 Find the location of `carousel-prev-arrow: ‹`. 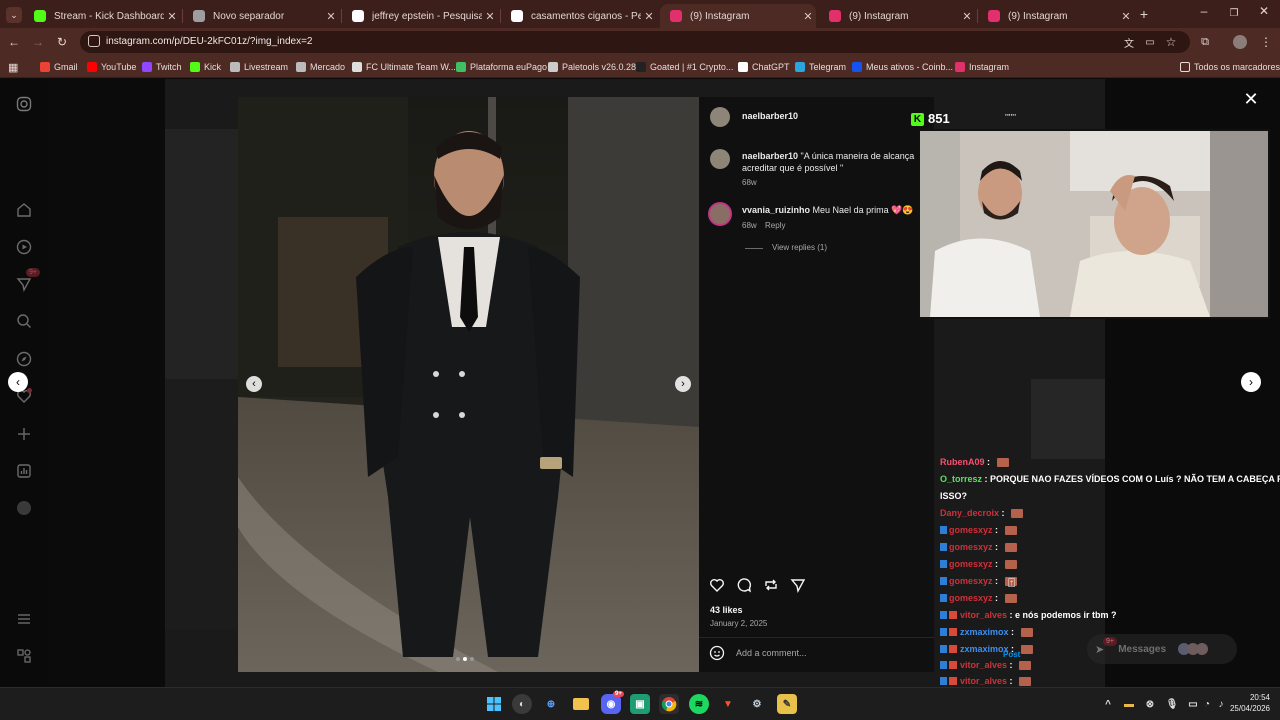

carousel-prev-arrow: ‹ is located at coordinates (254, 384).